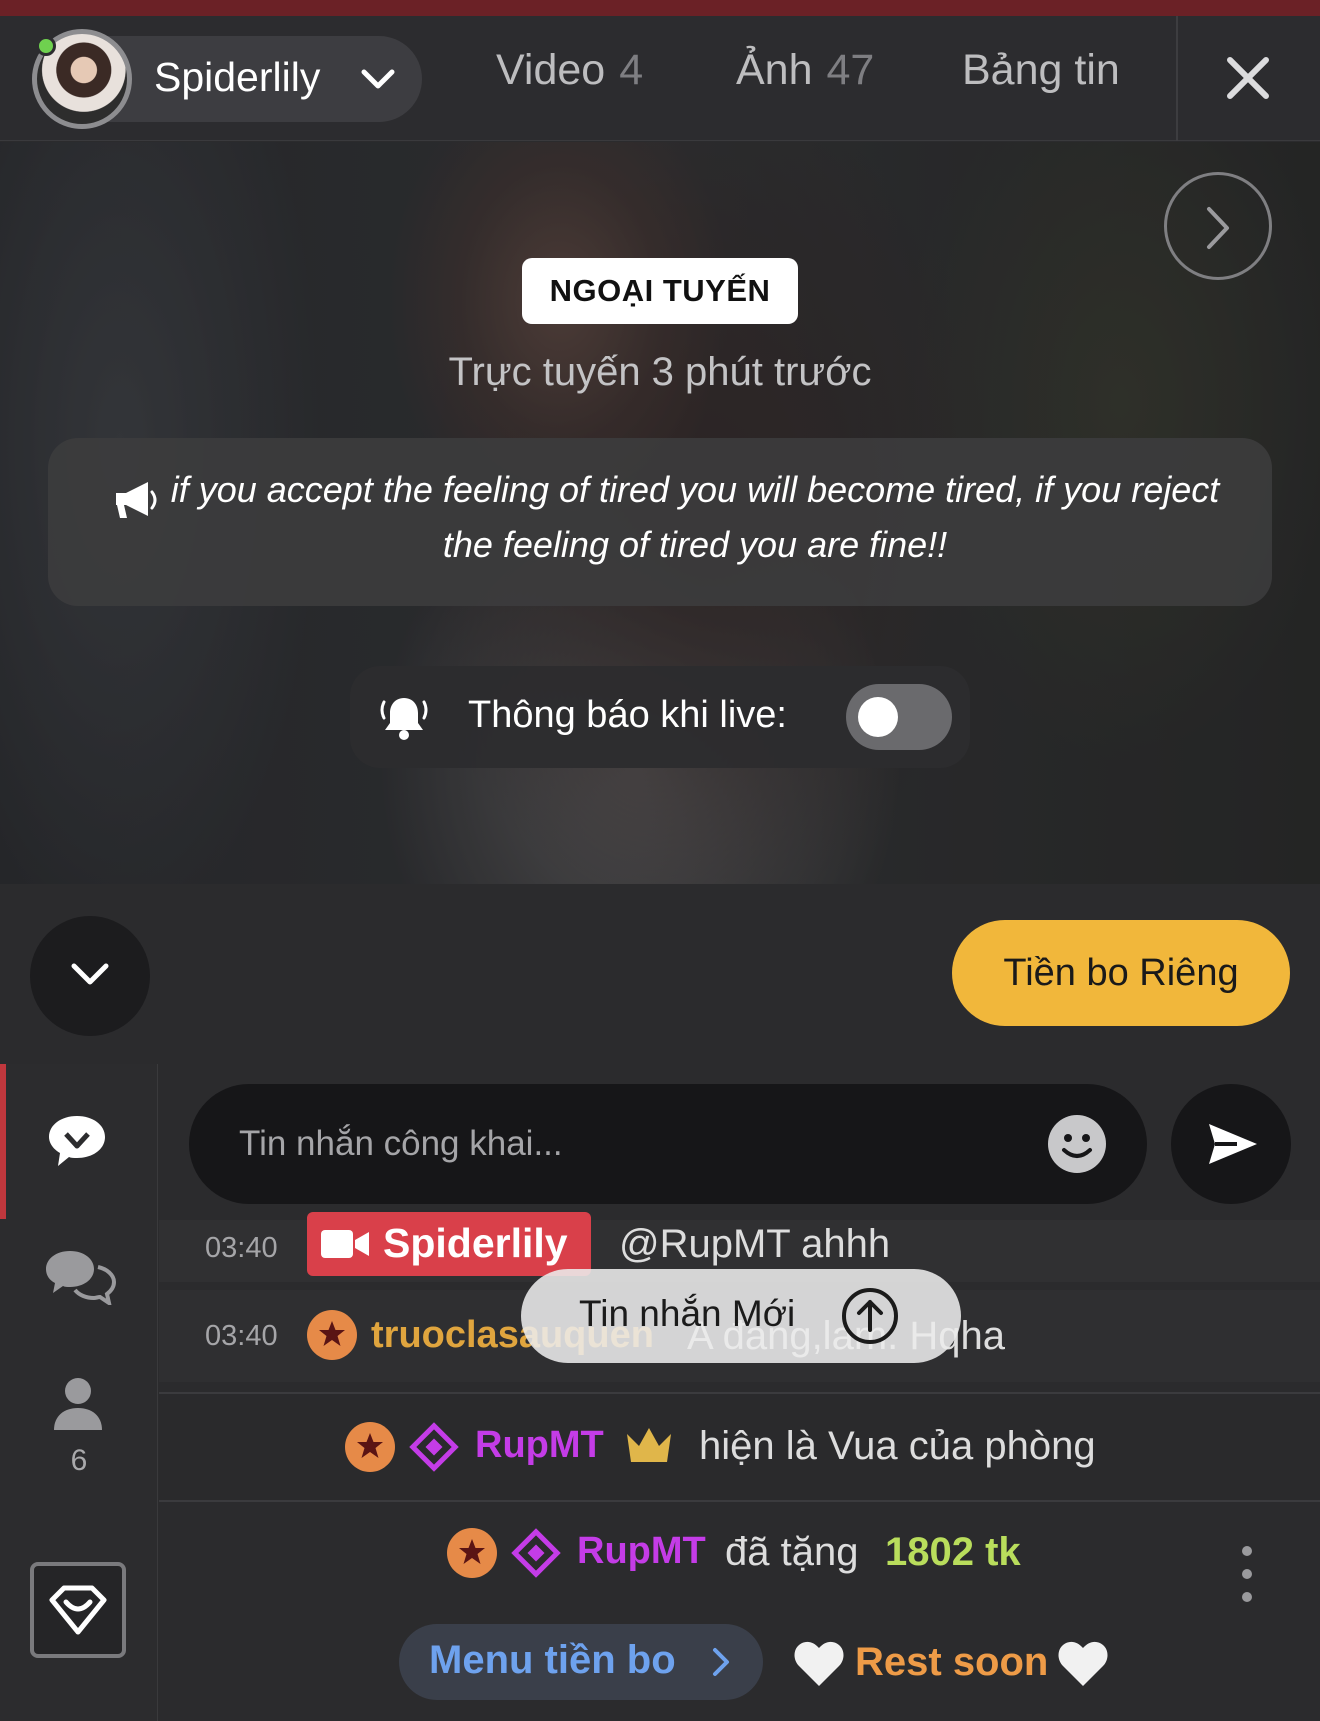 The width and height of the screenshot is (1320, 1721). What do you see at coordinates (404, 719) in the screenshot?
I see `bell-icon` at bounding box center [404, 719].